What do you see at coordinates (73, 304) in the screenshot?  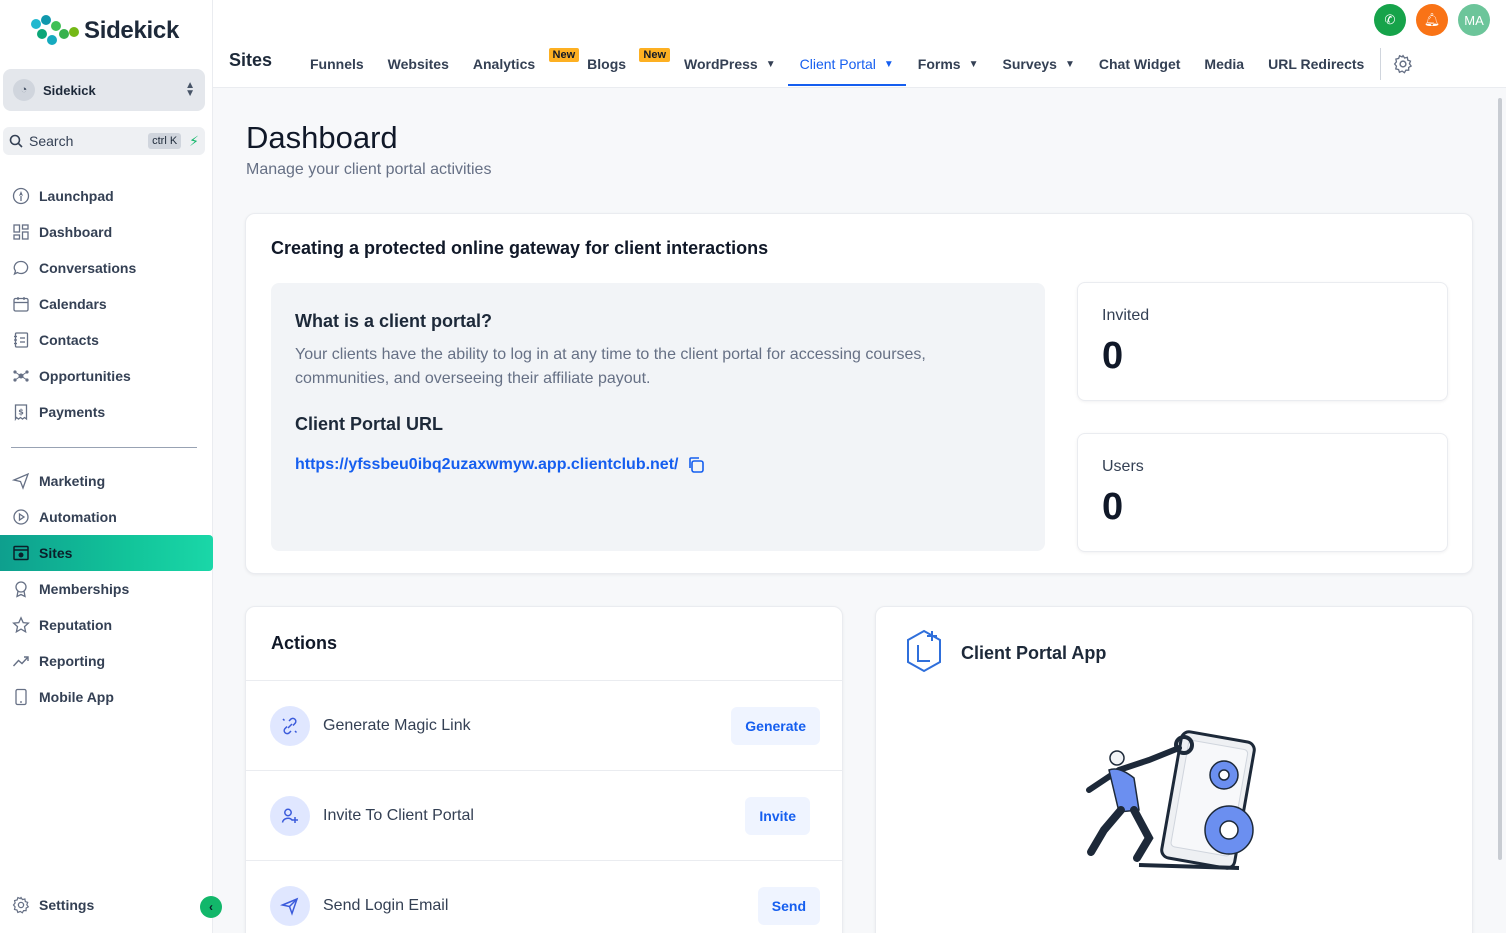 I see `sidebar-item-label: Calendars` at bounding box center [73, 304].